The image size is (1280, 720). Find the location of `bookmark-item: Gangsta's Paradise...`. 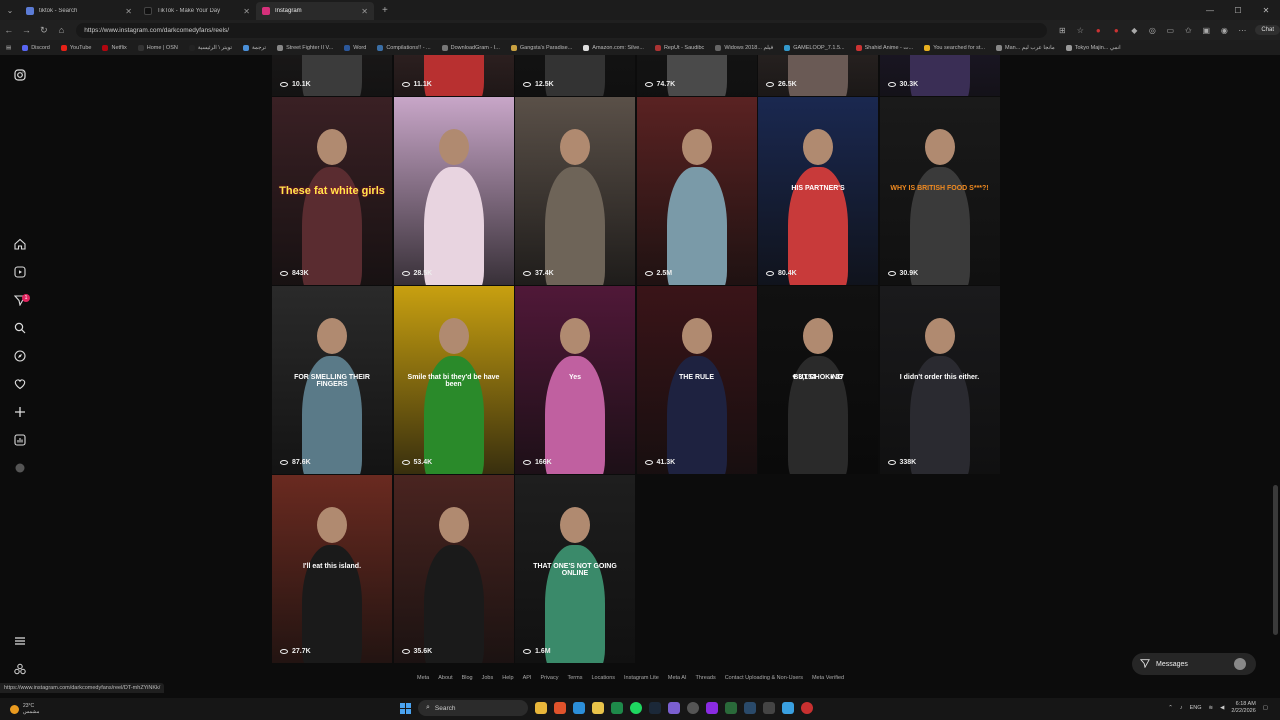

bookmark-item: Gangsta's Paradise... is located at coordinates (541, 47).